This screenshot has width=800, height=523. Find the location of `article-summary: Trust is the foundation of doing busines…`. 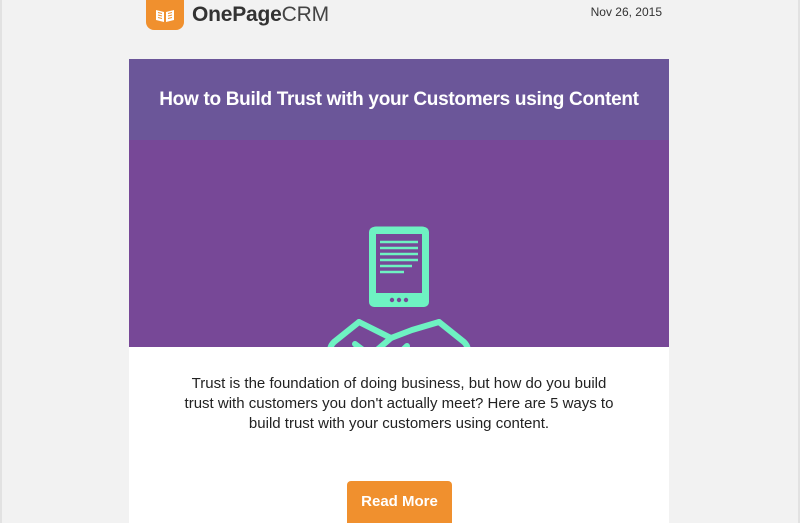

article-summary: Trust is the foundation of doing busines… is located at coordinates (399, 403).